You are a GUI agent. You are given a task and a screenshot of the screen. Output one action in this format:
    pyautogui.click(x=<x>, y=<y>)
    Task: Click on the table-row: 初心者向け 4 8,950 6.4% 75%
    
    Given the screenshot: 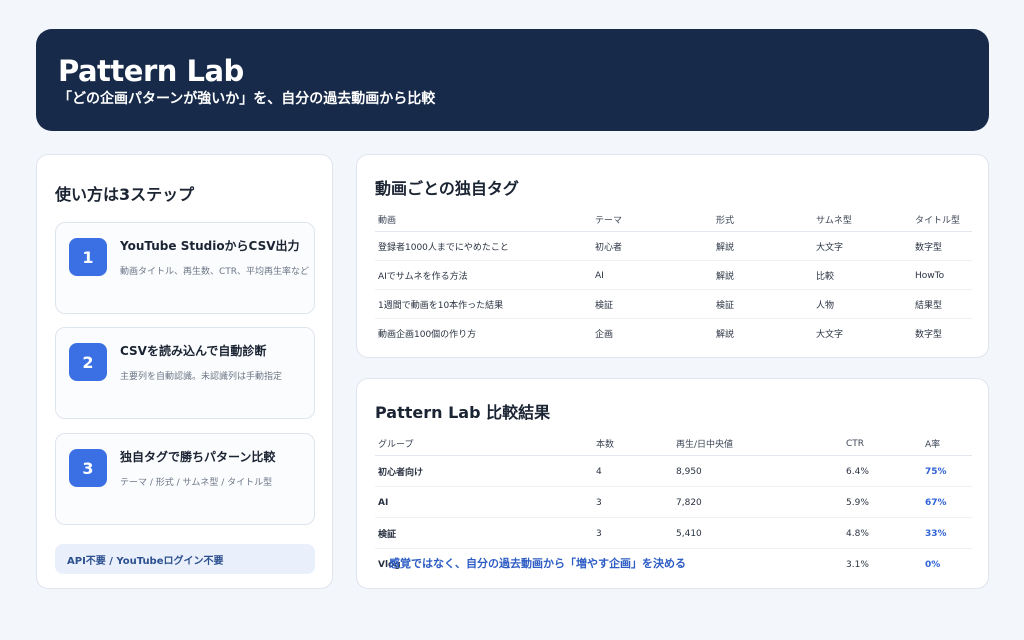 What is the action you would take?
    pyautogui.click(x=673, y=471)
    